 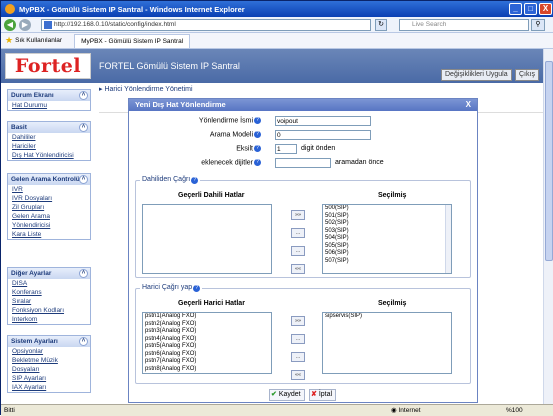 I want to click on sidebar-item: IVR, so click(x=49, y=189).